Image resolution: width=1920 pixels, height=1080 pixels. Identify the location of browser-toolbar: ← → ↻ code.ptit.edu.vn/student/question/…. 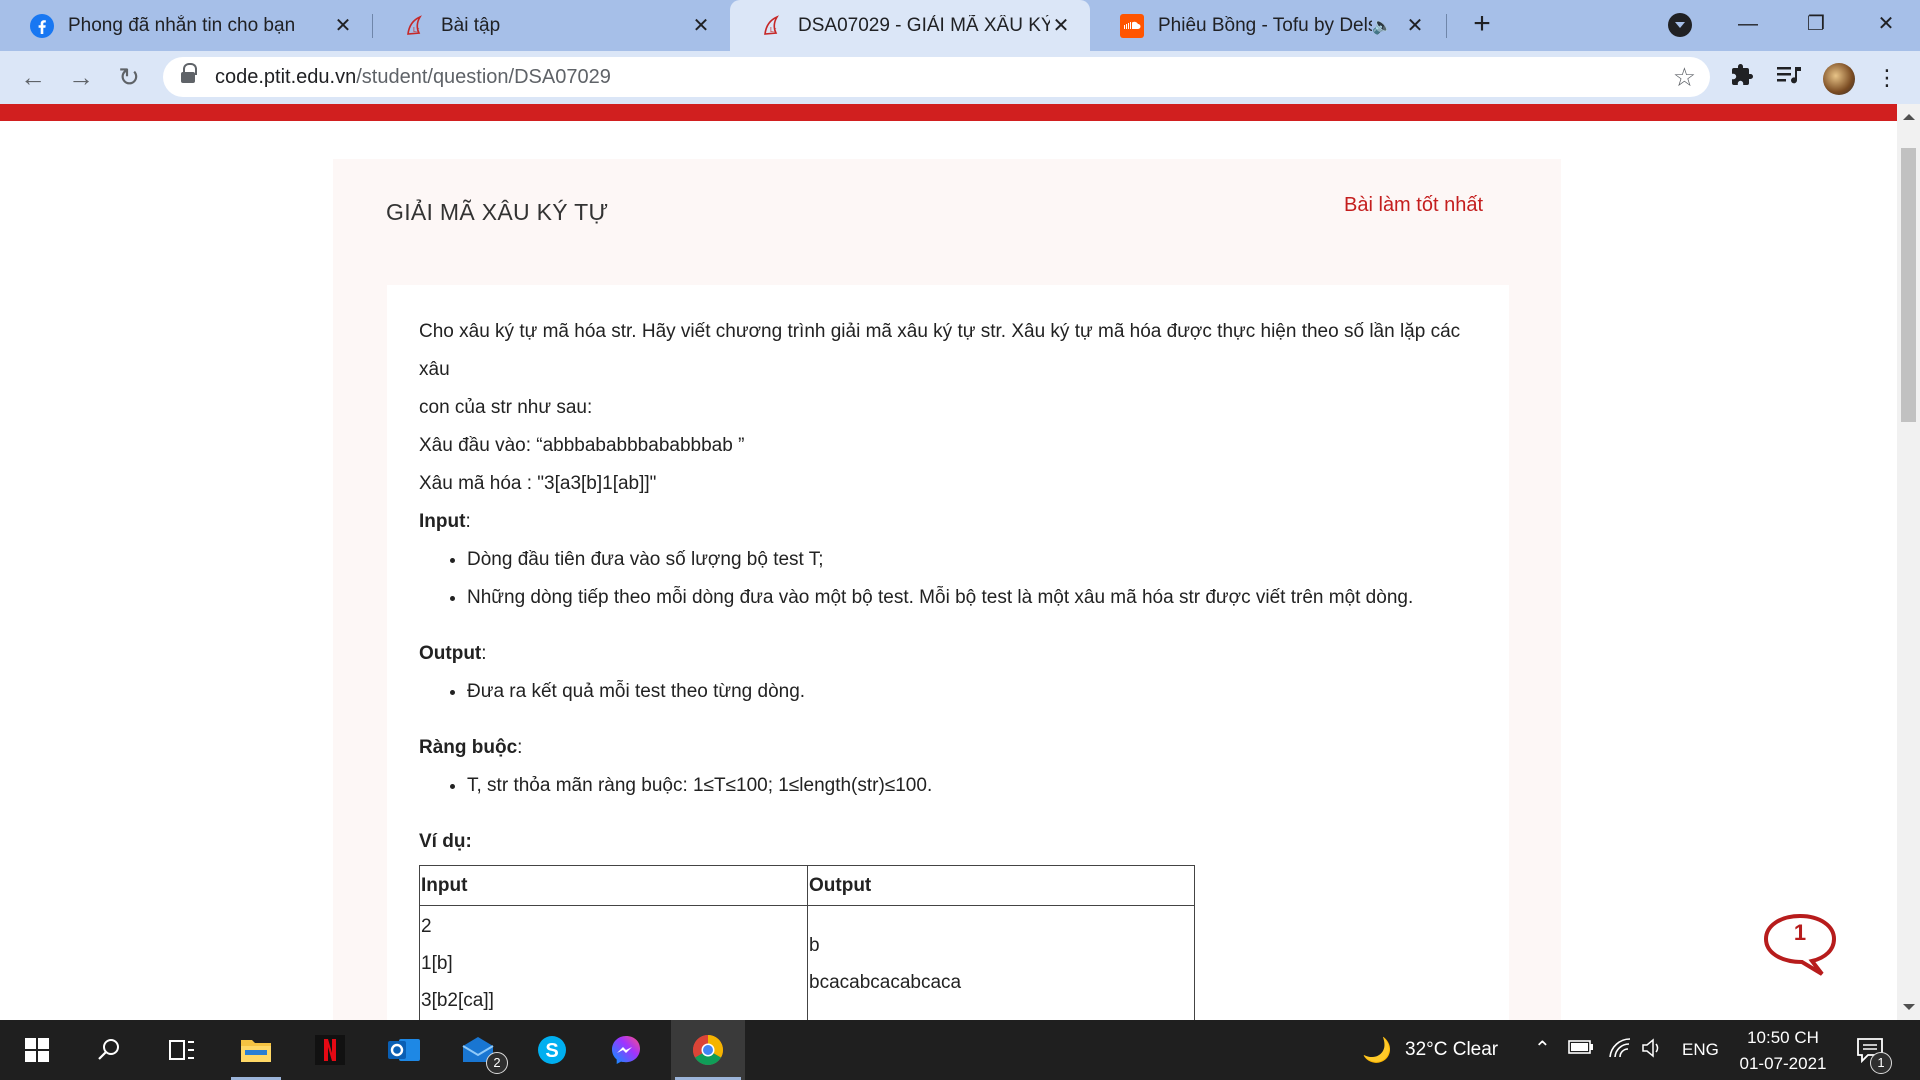
(960, 77).